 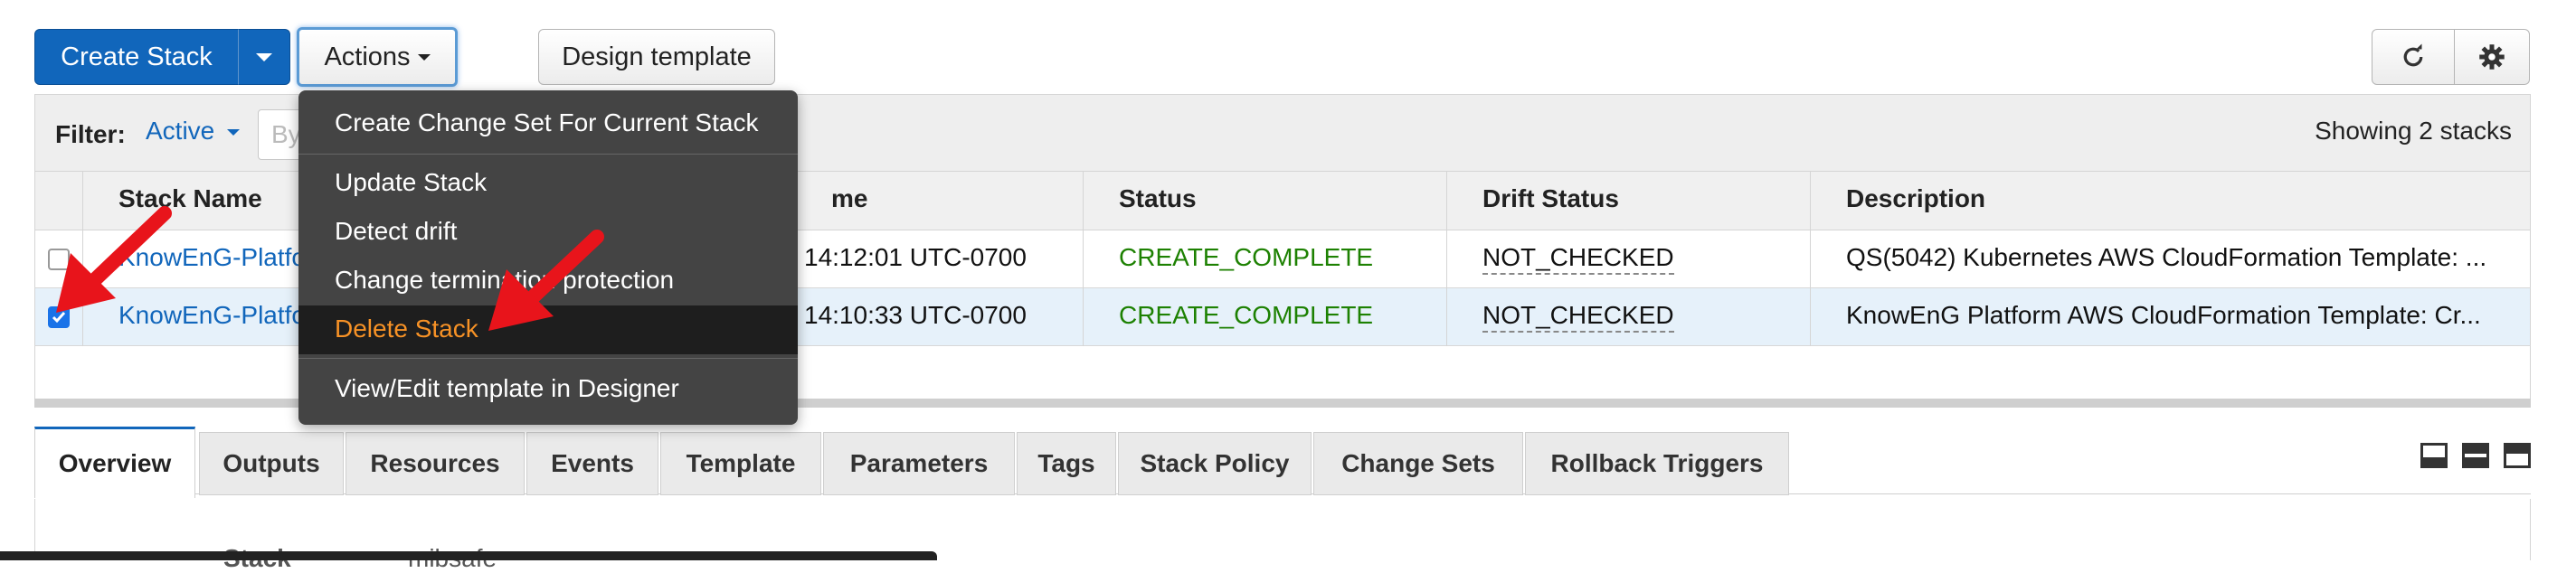 I want to click on annotation-arrows, so click(x=330, y=268).